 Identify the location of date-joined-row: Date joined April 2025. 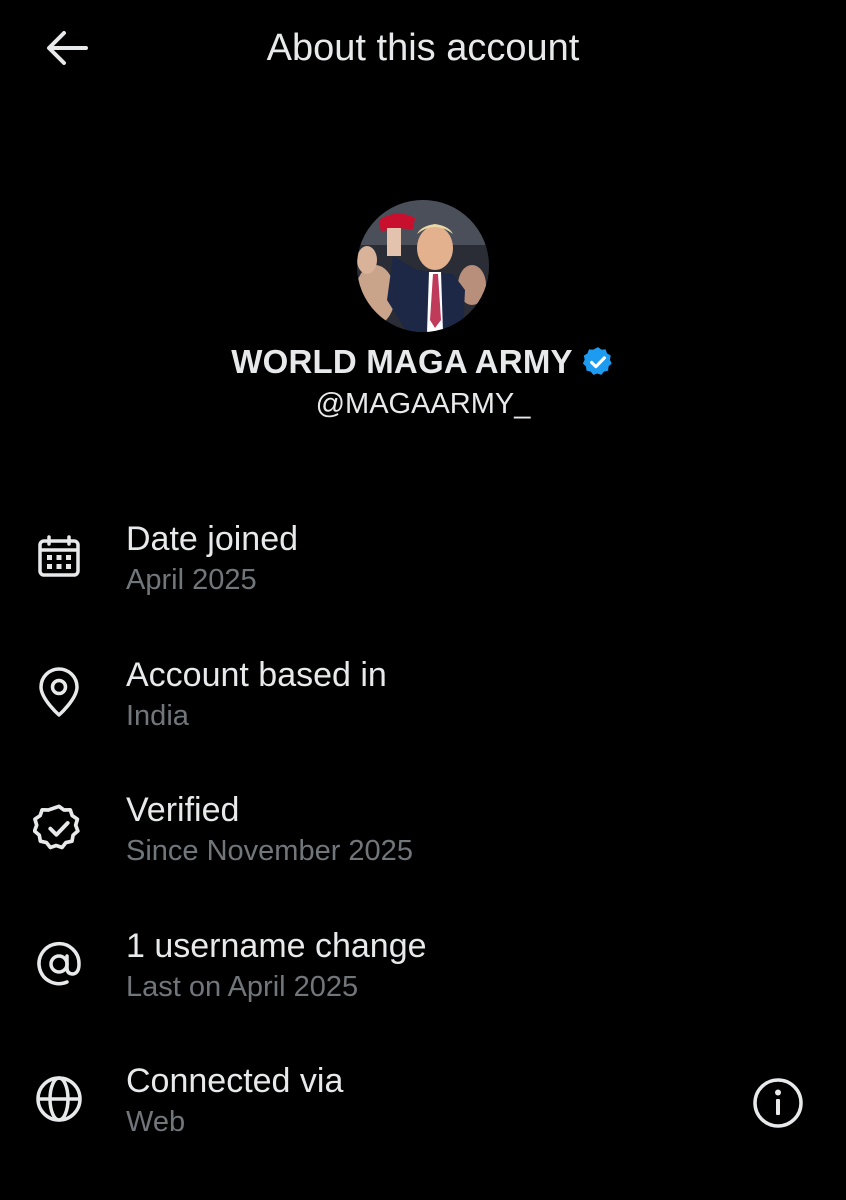
(423, 578).